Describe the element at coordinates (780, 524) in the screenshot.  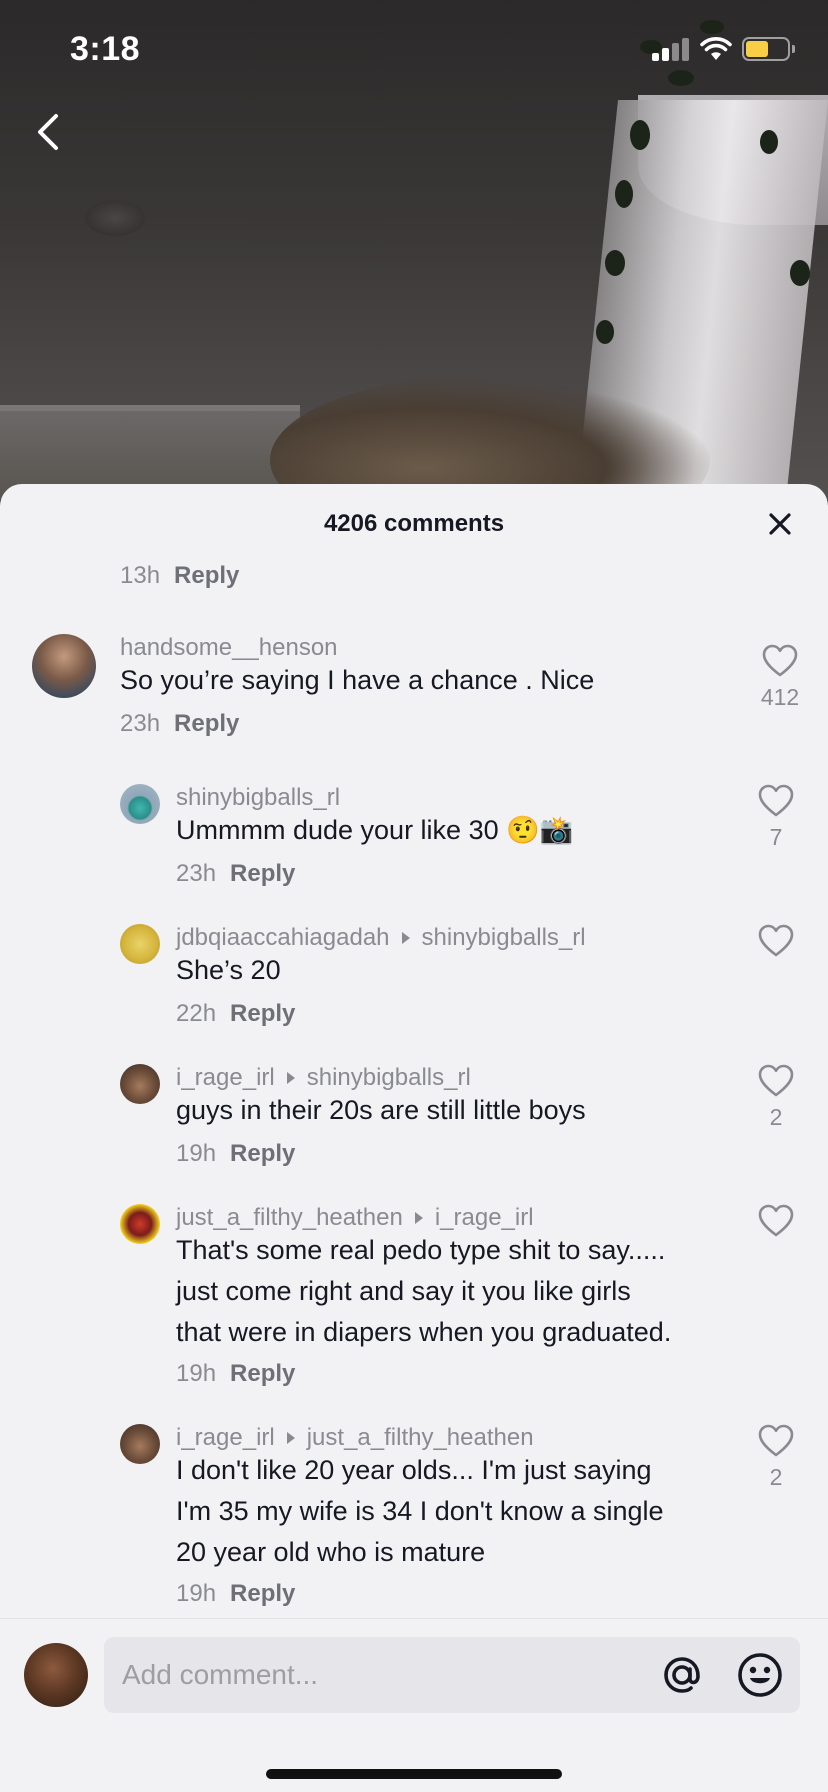
I see `close-button` at that location.